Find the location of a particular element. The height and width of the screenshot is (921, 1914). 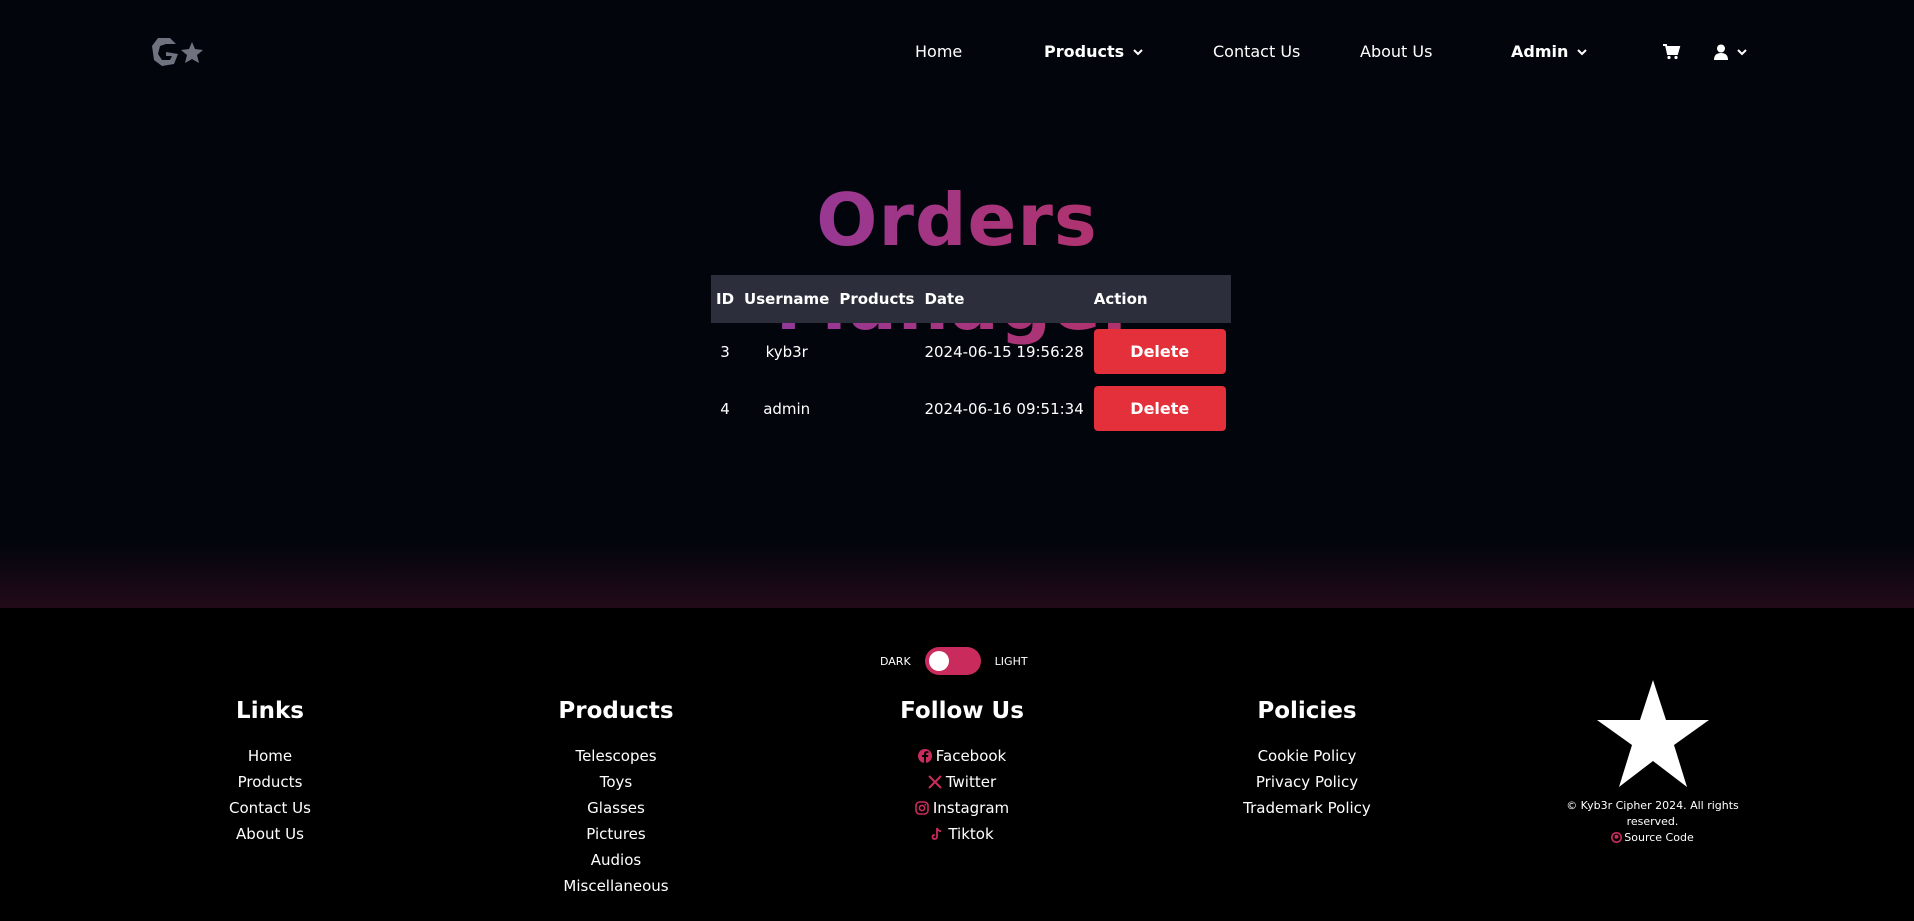

nav-admin-label: Admin is located at coordinates (1540, 51).